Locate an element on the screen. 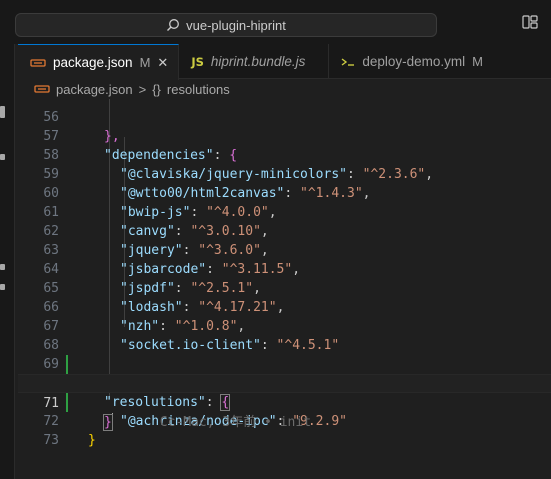 This screenshot has height=479, width=551. js-file-icon: JS is located at coordinates (197, 61).